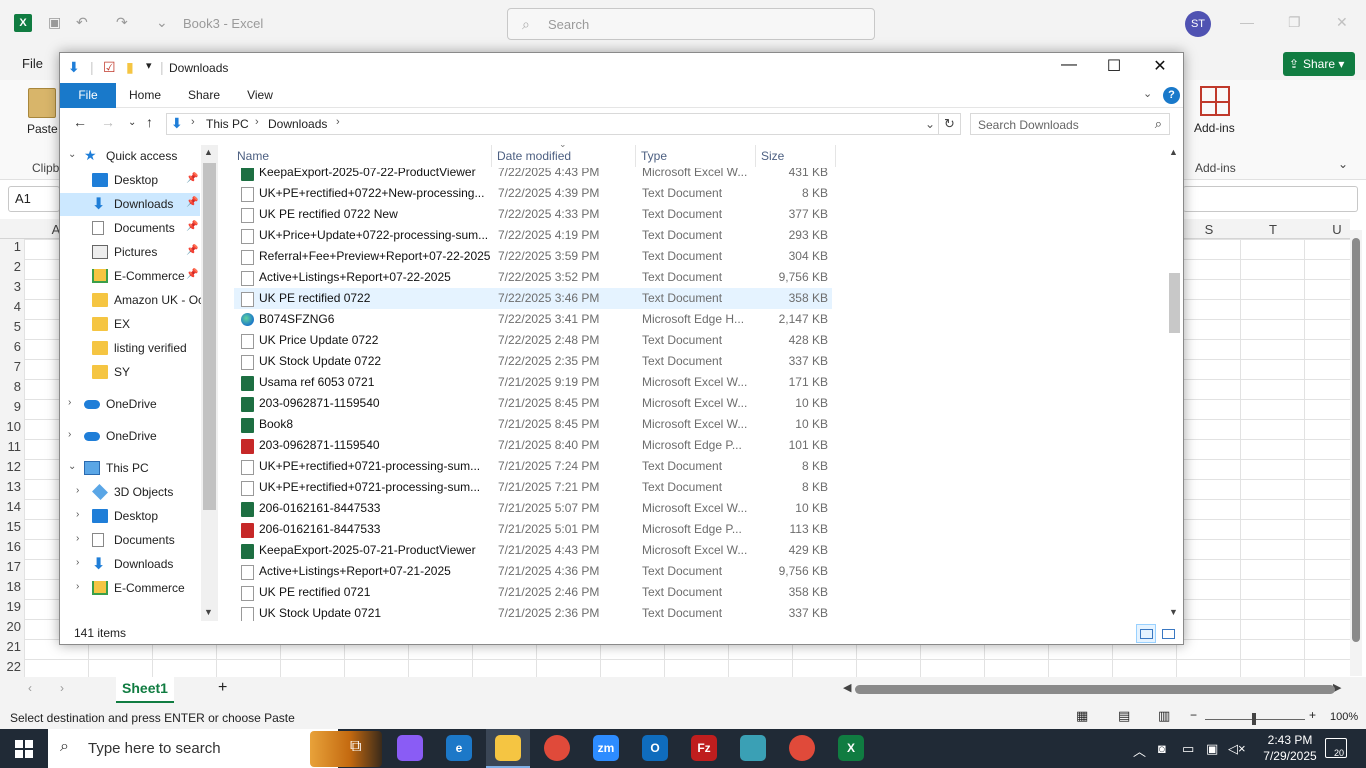  I want to click on row-header: 6, so click(12, 349).